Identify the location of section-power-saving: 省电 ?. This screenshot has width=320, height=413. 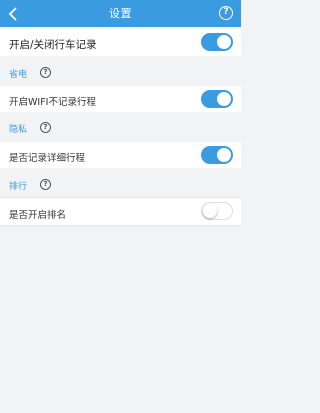
(120, 73).